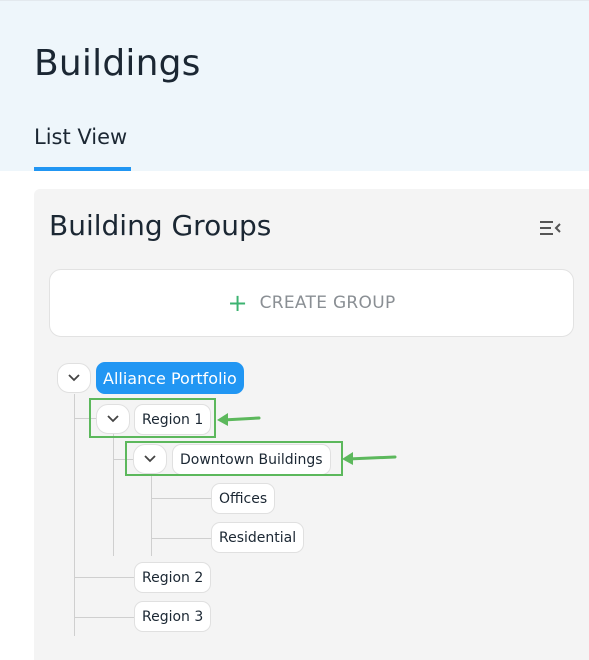 The height and width of the screenshot is (660, 589). Describe the element at coordinates (170, 378) in the screenshot. I see `tree-node-alliance-portfolio: Alliance Portfolio` at that location.